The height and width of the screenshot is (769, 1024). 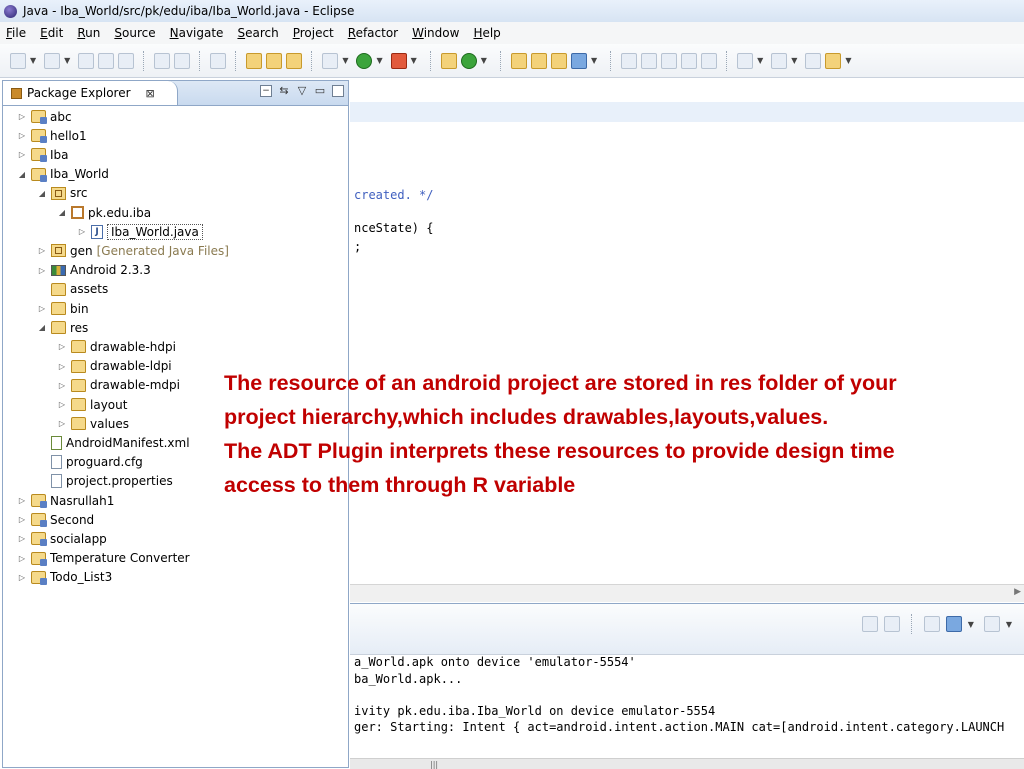 What do you see at coordinates (90, 462) in the screenshot?
I see `tree-item: proguard.cfg` at bounding box center [90, 462].